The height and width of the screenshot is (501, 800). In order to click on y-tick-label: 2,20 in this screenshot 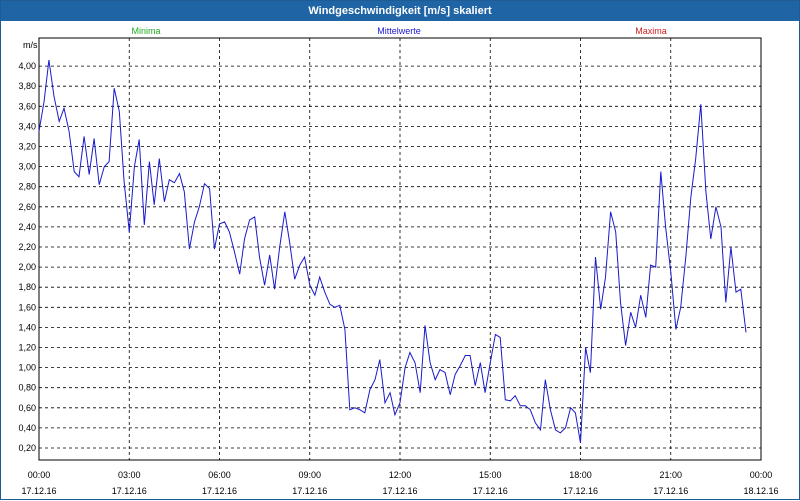, I will do `click(27, 247)`.